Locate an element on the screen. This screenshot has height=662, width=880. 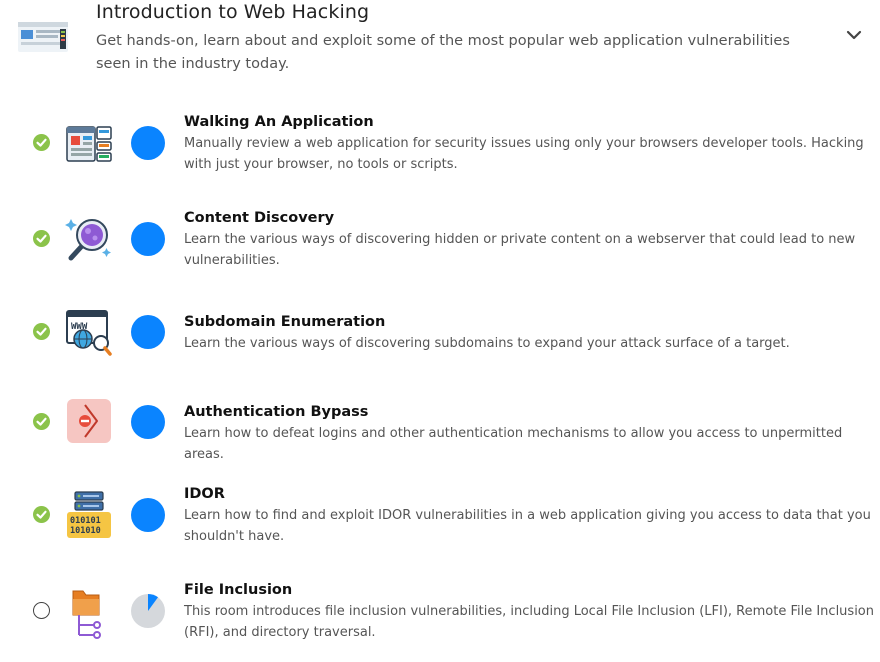
svg-text: 010101 is located at coordinates (85, 521).